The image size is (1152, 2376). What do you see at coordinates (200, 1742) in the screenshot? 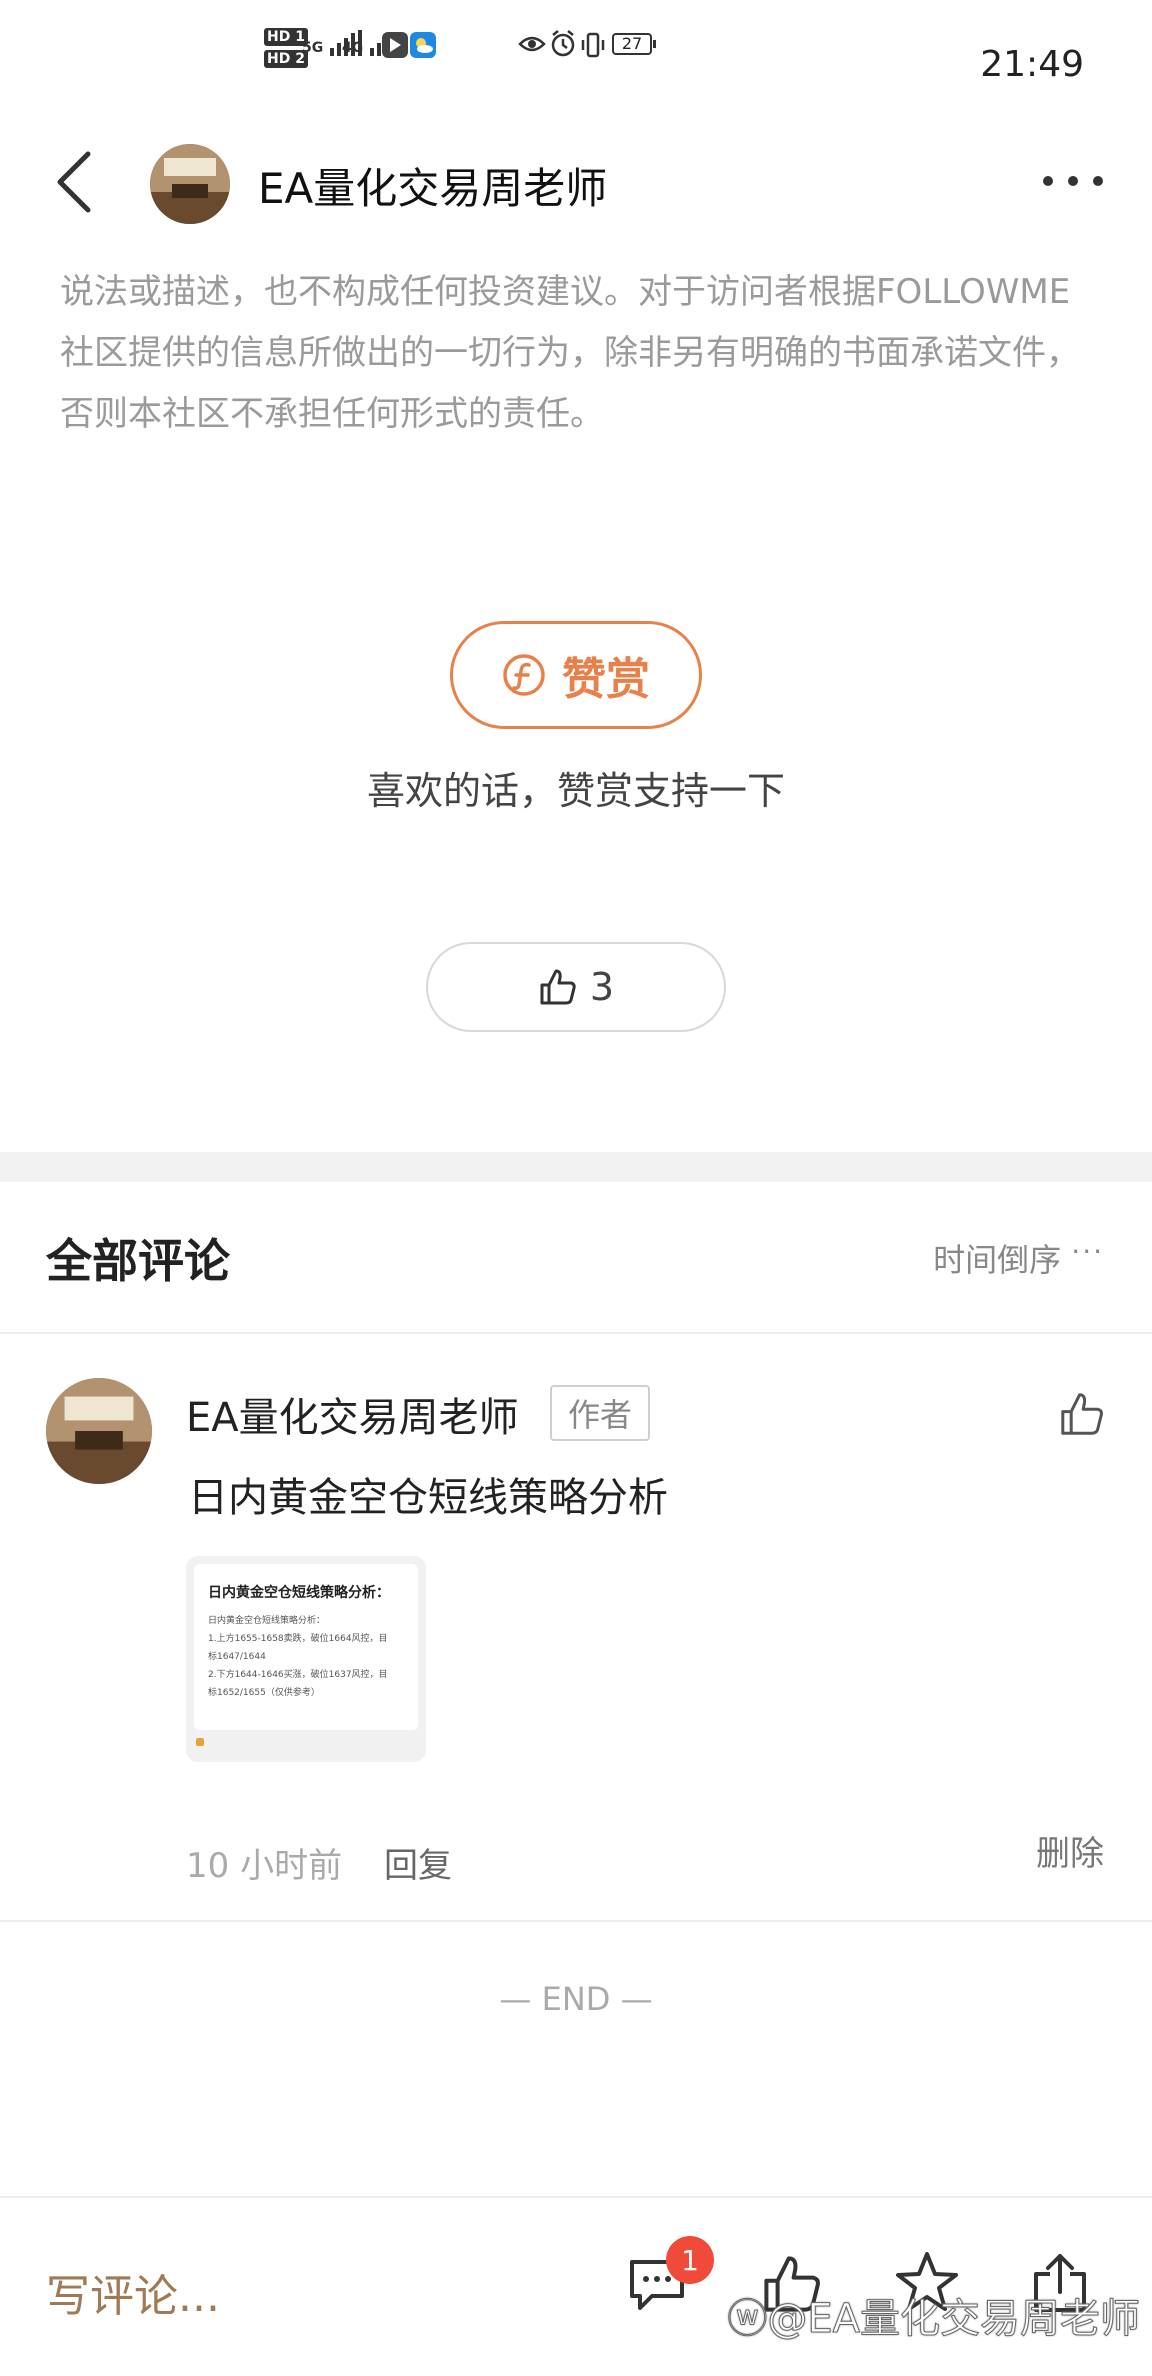
I see `thumbnail-logo-icon` at bounding box center [200, 1742].